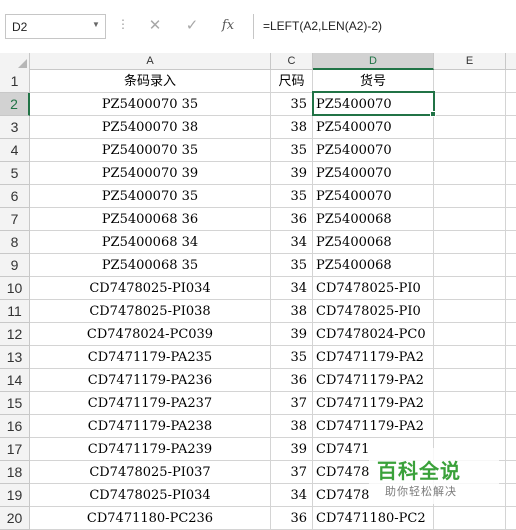 This screenshot has width=516, height=530. Describe the element at coordinates (15, 242) in the screenshot. I see `row-header: 8` at that location.